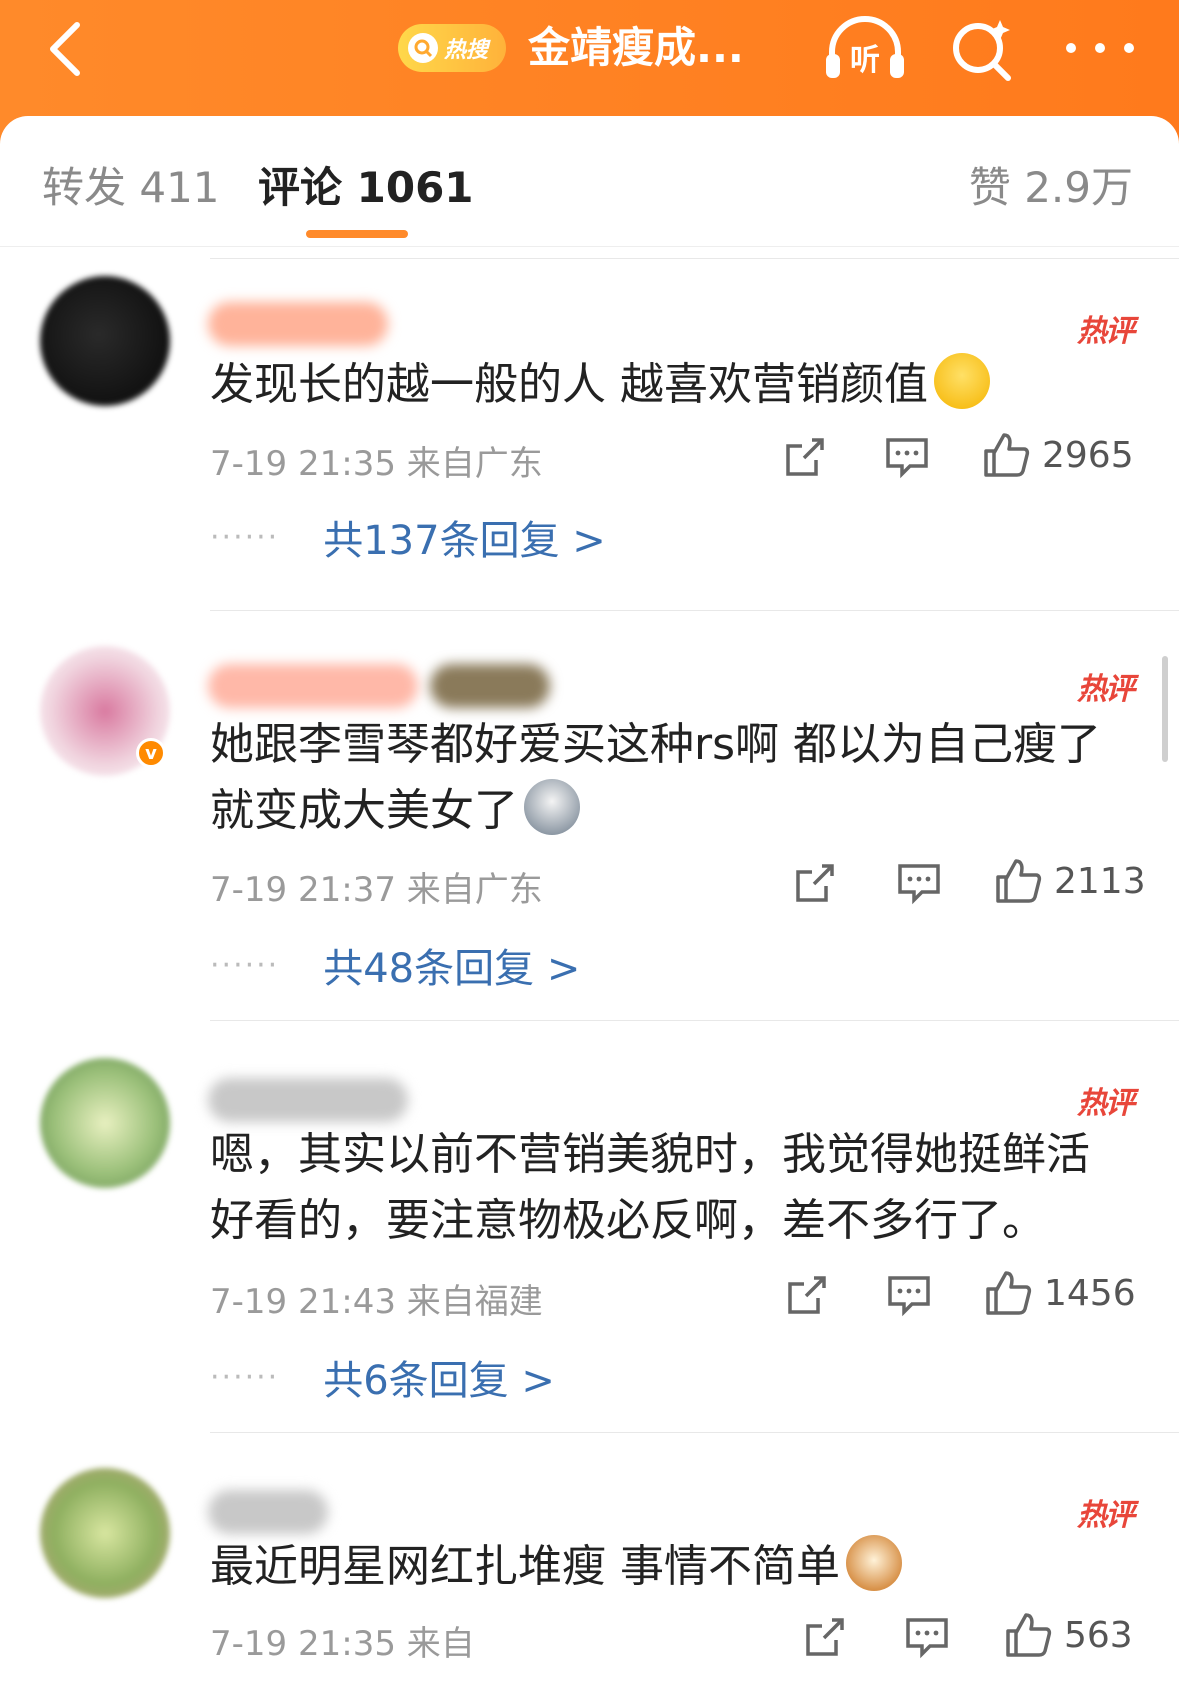 The height and width of the screenshot is (1696, 1179). Describe the element at coordinates (525, 1566) in the screenshot. I see `comment-text-content: 最近明星网红扎堆瘦 事情不简单` at that location.